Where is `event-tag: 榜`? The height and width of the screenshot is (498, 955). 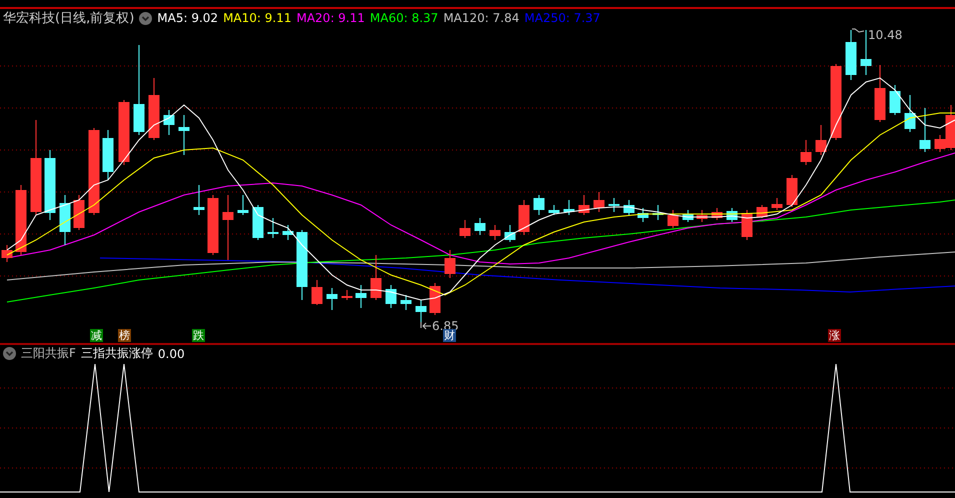 event-tag: 榜 is located at coordinates (124, 335).